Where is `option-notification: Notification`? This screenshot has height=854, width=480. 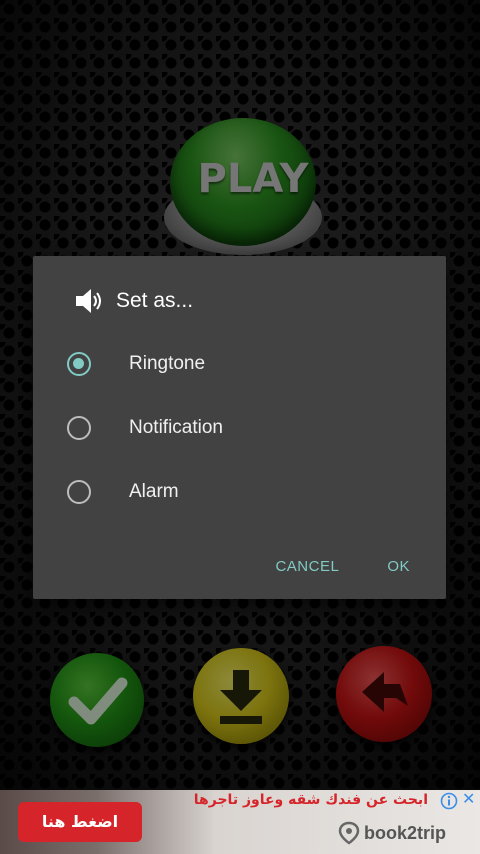
option-notification: Notification is located at coordinates (251, 428).